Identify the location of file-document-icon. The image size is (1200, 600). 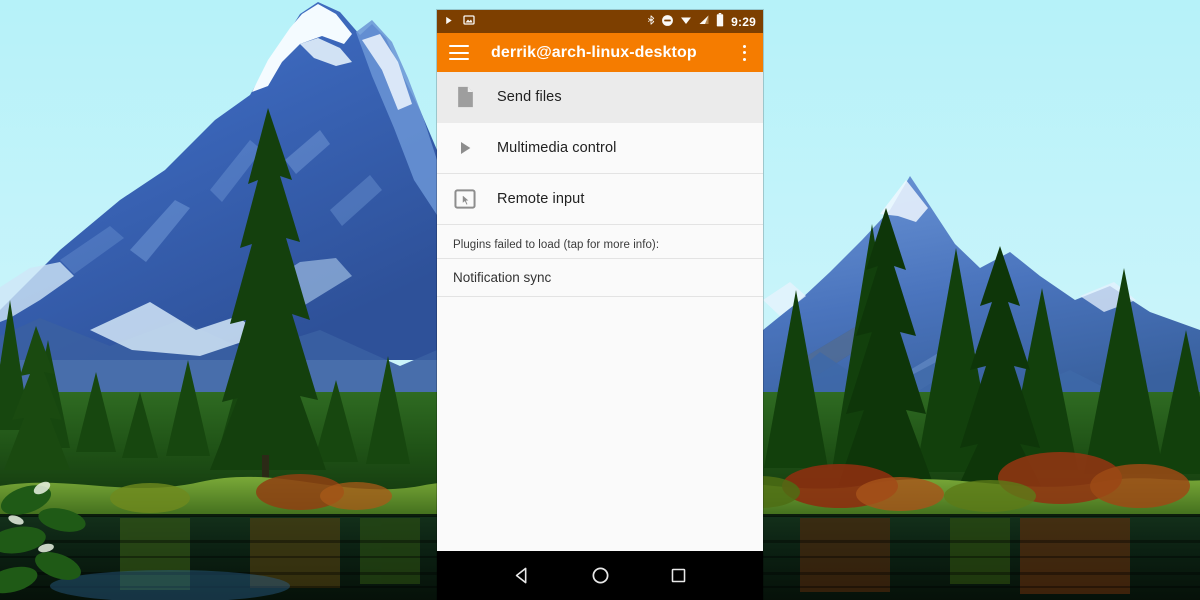
(465, 97).